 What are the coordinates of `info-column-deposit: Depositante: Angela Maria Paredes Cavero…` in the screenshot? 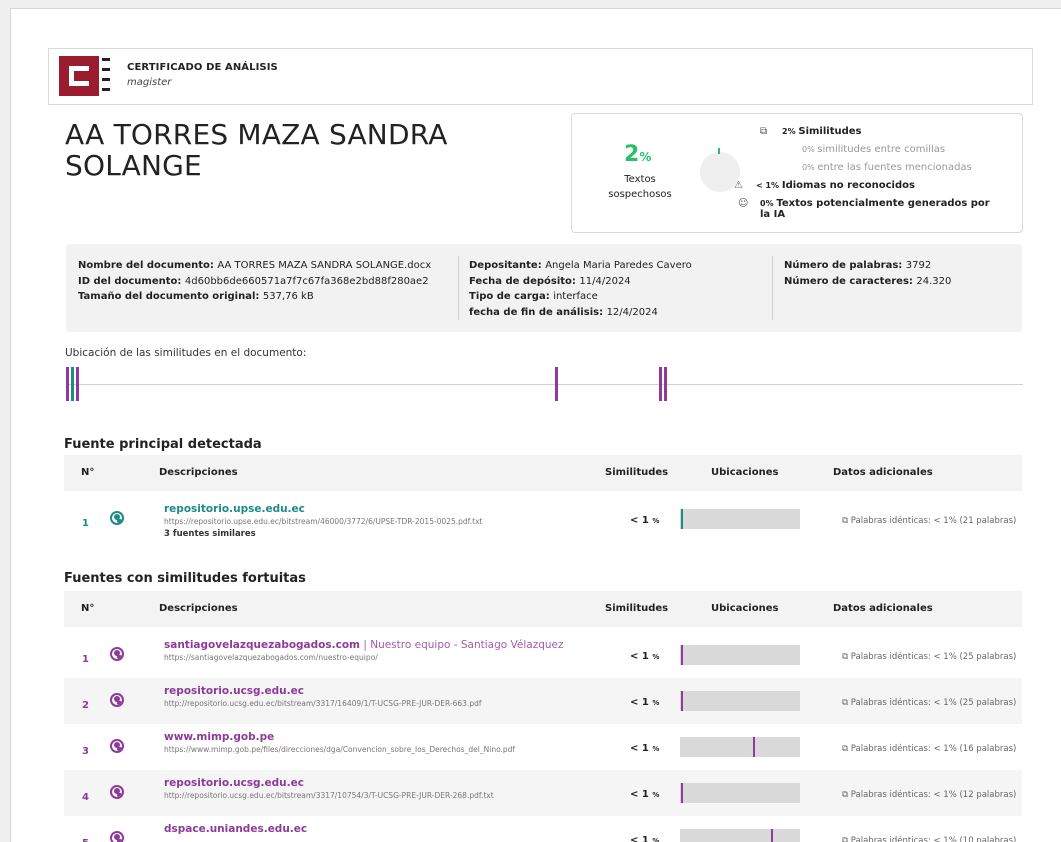 It's located at (580, 289).